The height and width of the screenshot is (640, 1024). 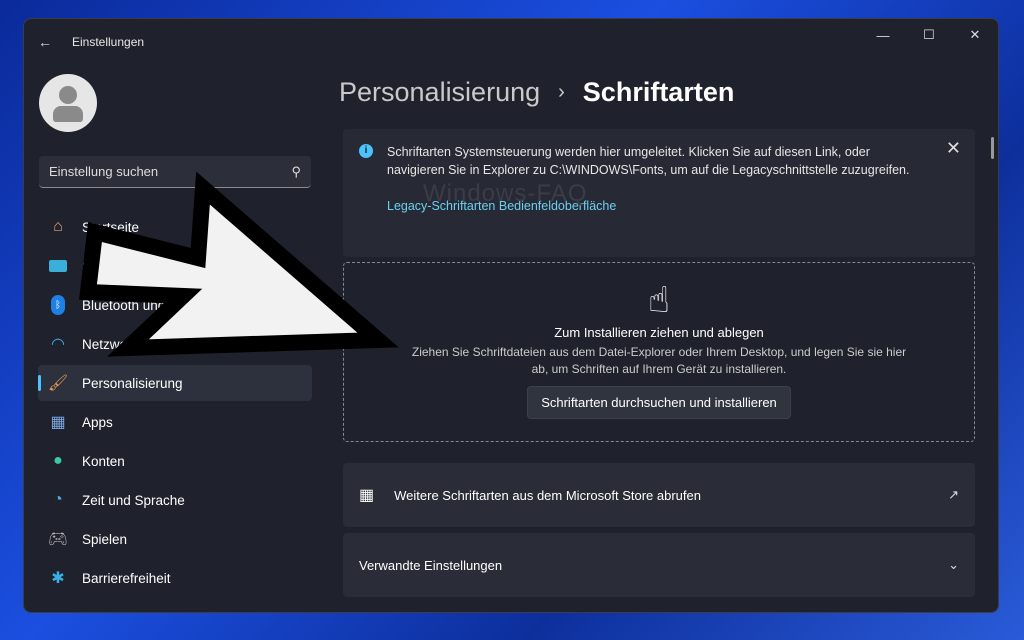 What do you see at coordinates (126, 578) in the screenshot?
I see `sidebar-item-label: Barrierefreiheit` at bounding box center [126, 578].